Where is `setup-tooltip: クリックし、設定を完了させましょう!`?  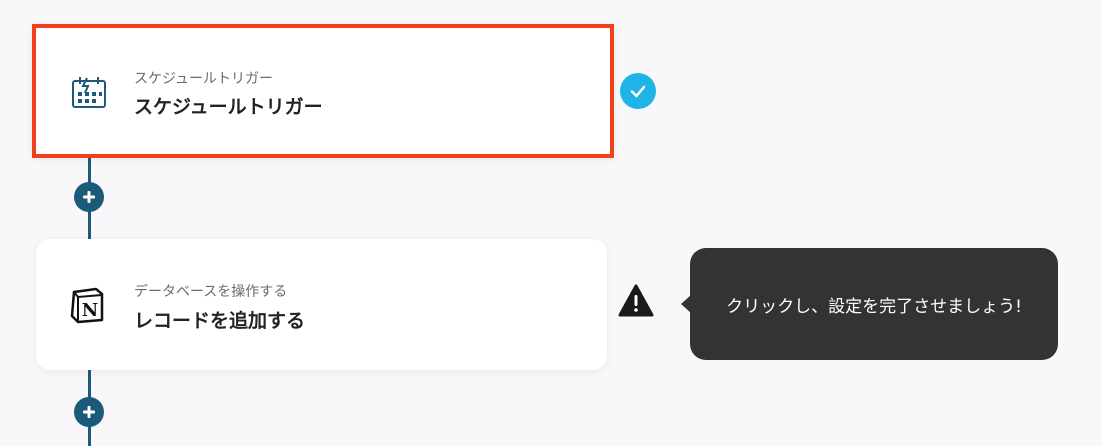
setup-tooltip: クリックし、設定を完了させましょう! is located at coordinates (869, 304).